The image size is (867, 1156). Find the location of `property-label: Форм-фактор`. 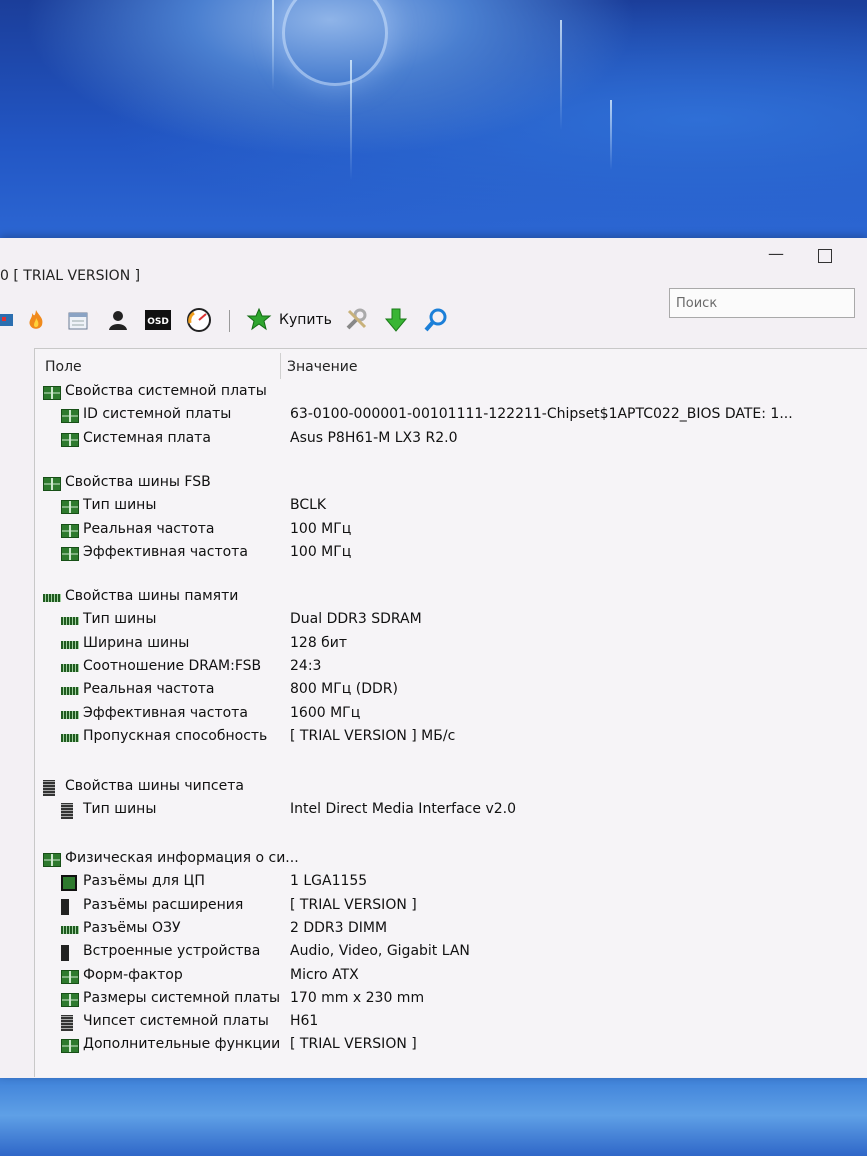

property-label: Форм-фактор is located at coordinates (133, 974).